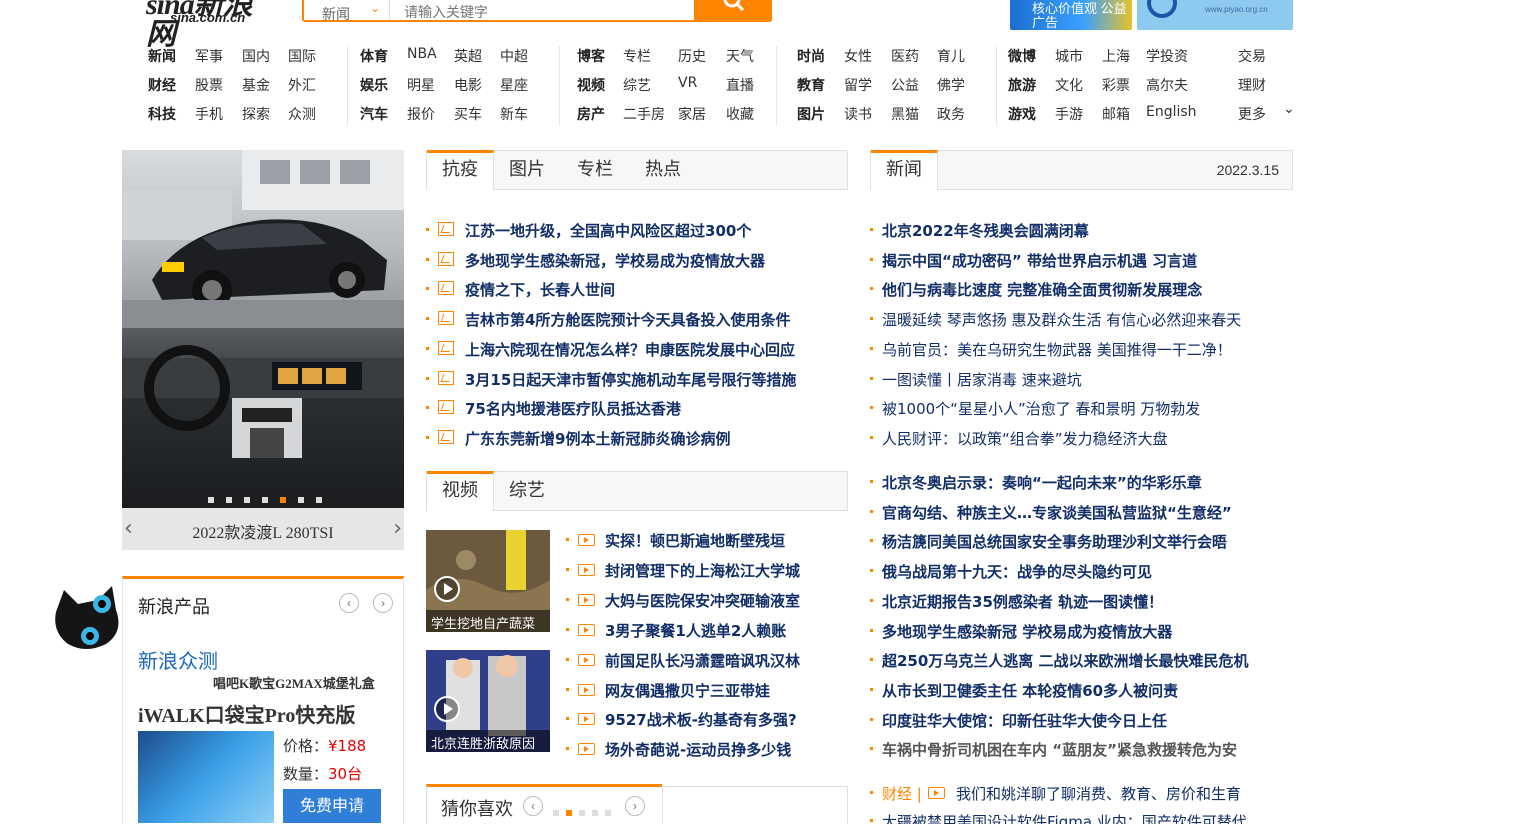 Image resolution: width=1536 pixels, height=824 pixels. Describe the element at coordinates (1252, 114) in the screenshot. I see `nav-link: 更多` at that location.